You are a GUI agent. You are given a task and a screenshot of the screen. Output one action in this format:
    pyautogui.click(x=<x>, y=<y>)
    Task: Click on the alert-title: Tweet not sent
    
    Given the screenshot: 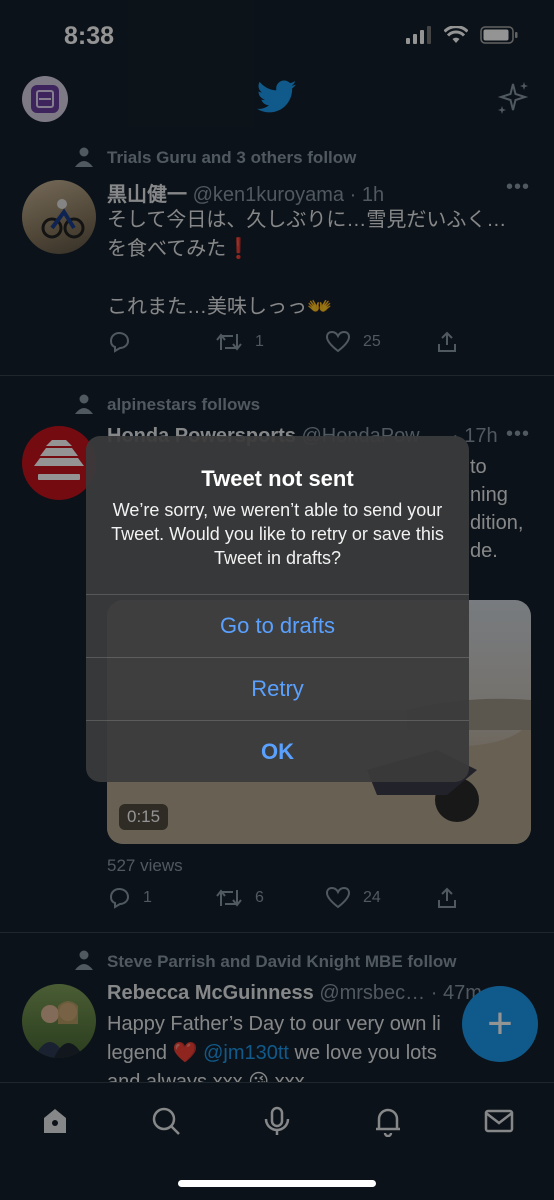 What is the action you would take?
    pyautogui.click(x=277, y=478)
    